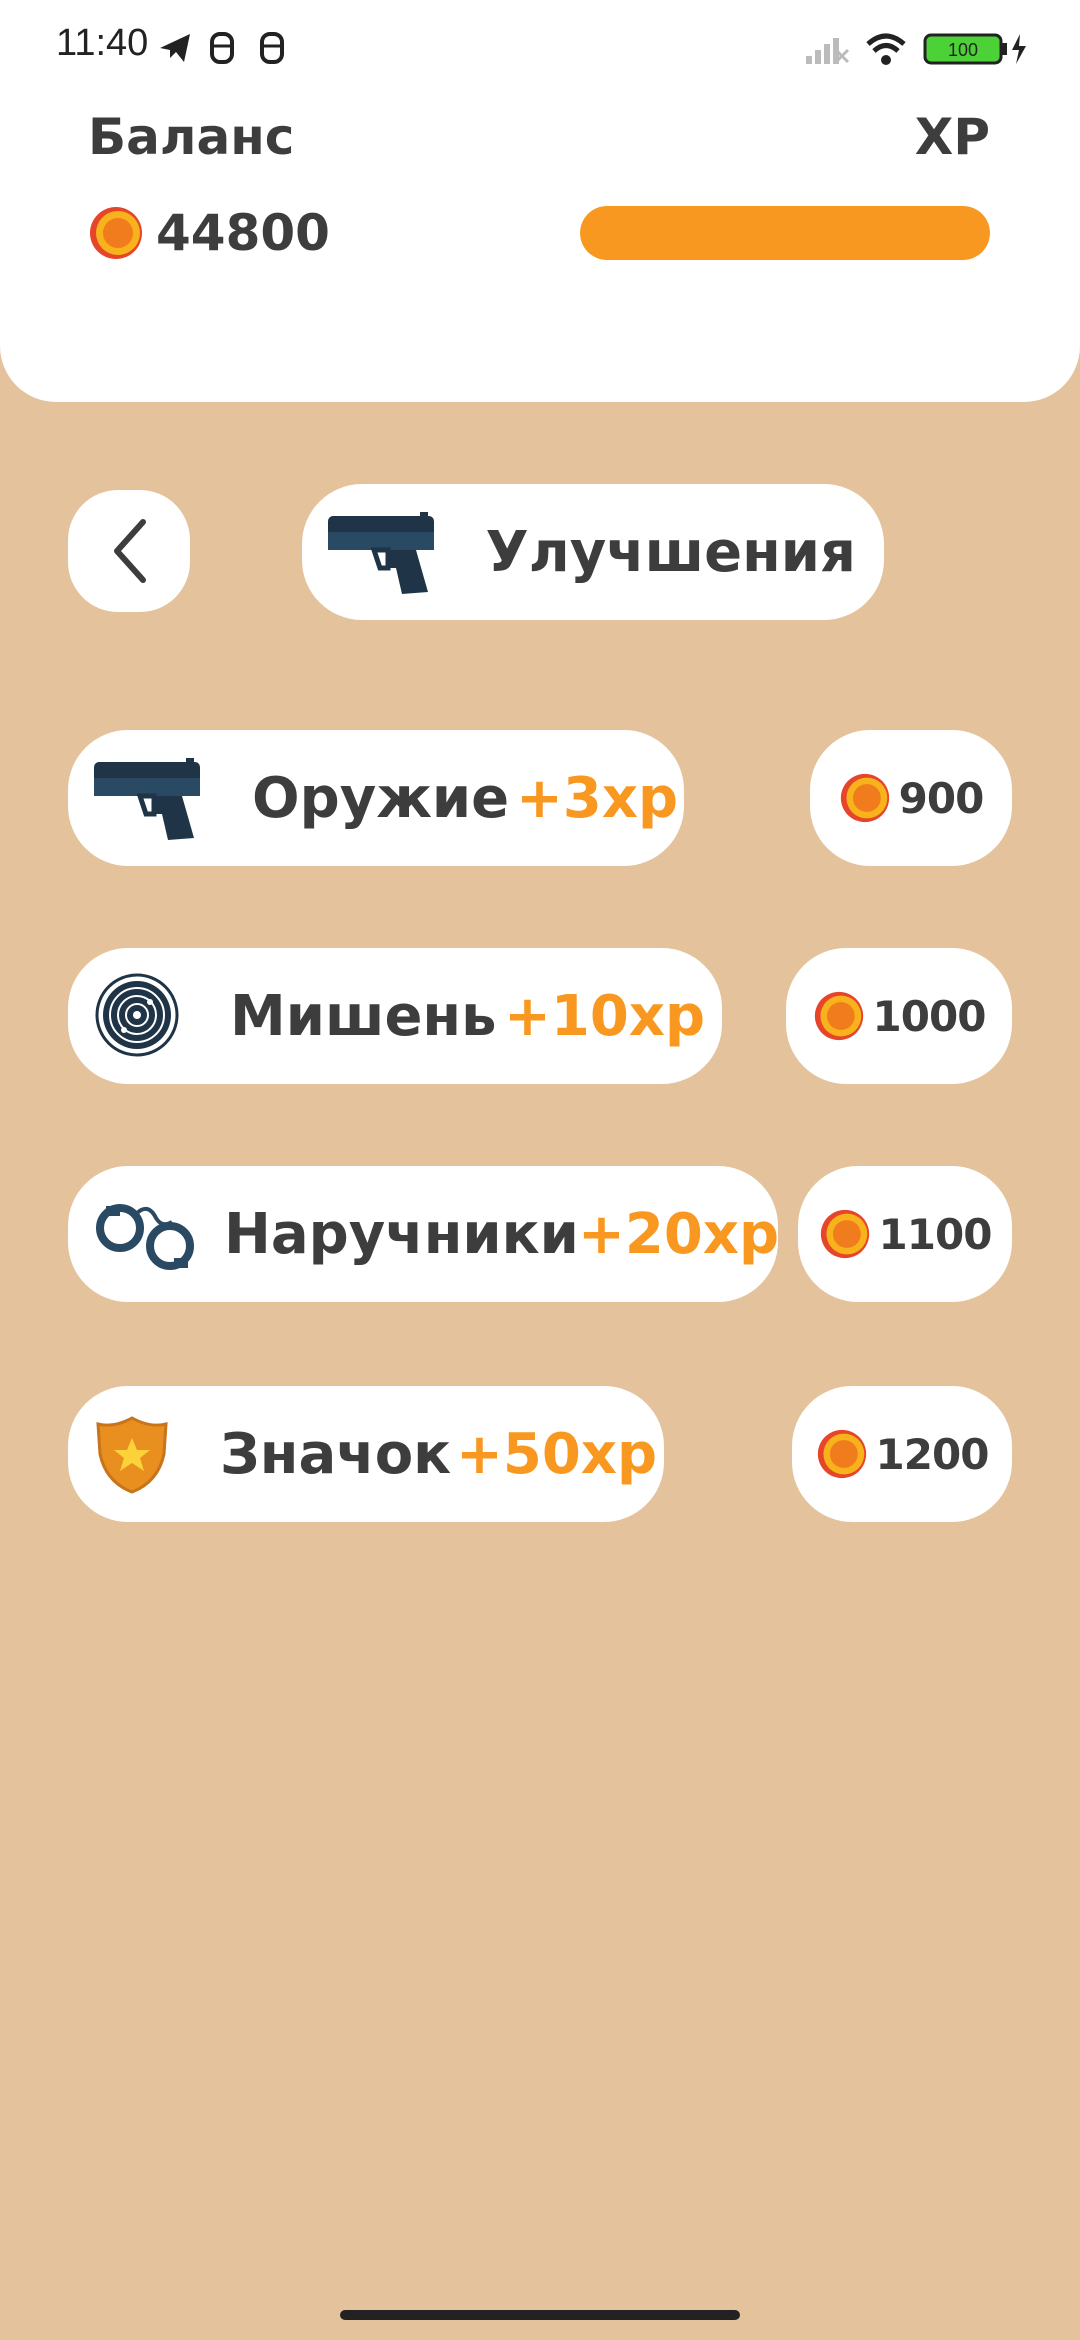 The height and width of the screenshot is (2340, 1080). What do you see at coordinates (886, 49) in the screenshot?
I see `wifi-icon` at bounding box center [886, 49].